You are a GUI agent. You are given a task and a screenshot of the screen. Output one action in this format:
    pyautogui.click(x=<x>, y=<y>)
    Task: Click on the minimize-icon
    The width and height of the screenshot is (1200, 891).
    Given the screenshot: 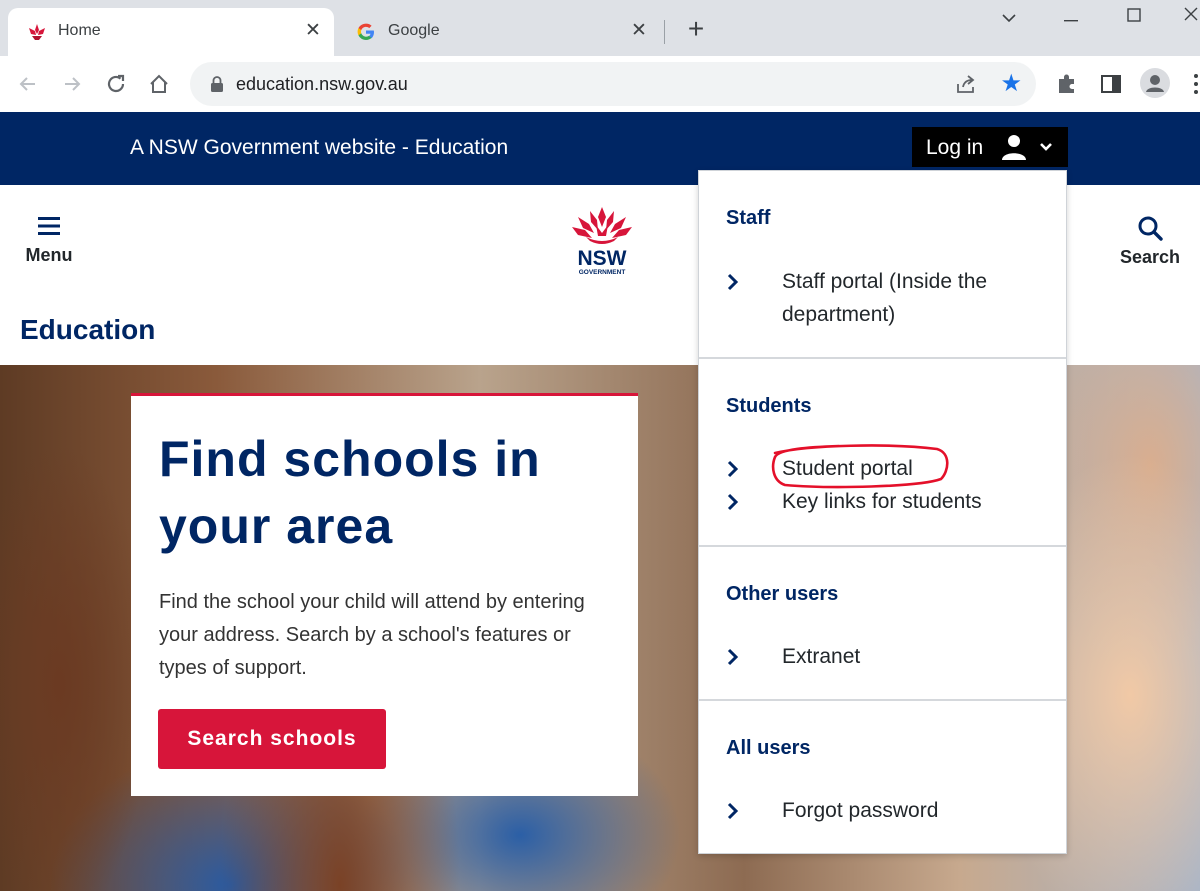 What is the action you would take?
    pyautogui.click(x=1071, y=17)
    